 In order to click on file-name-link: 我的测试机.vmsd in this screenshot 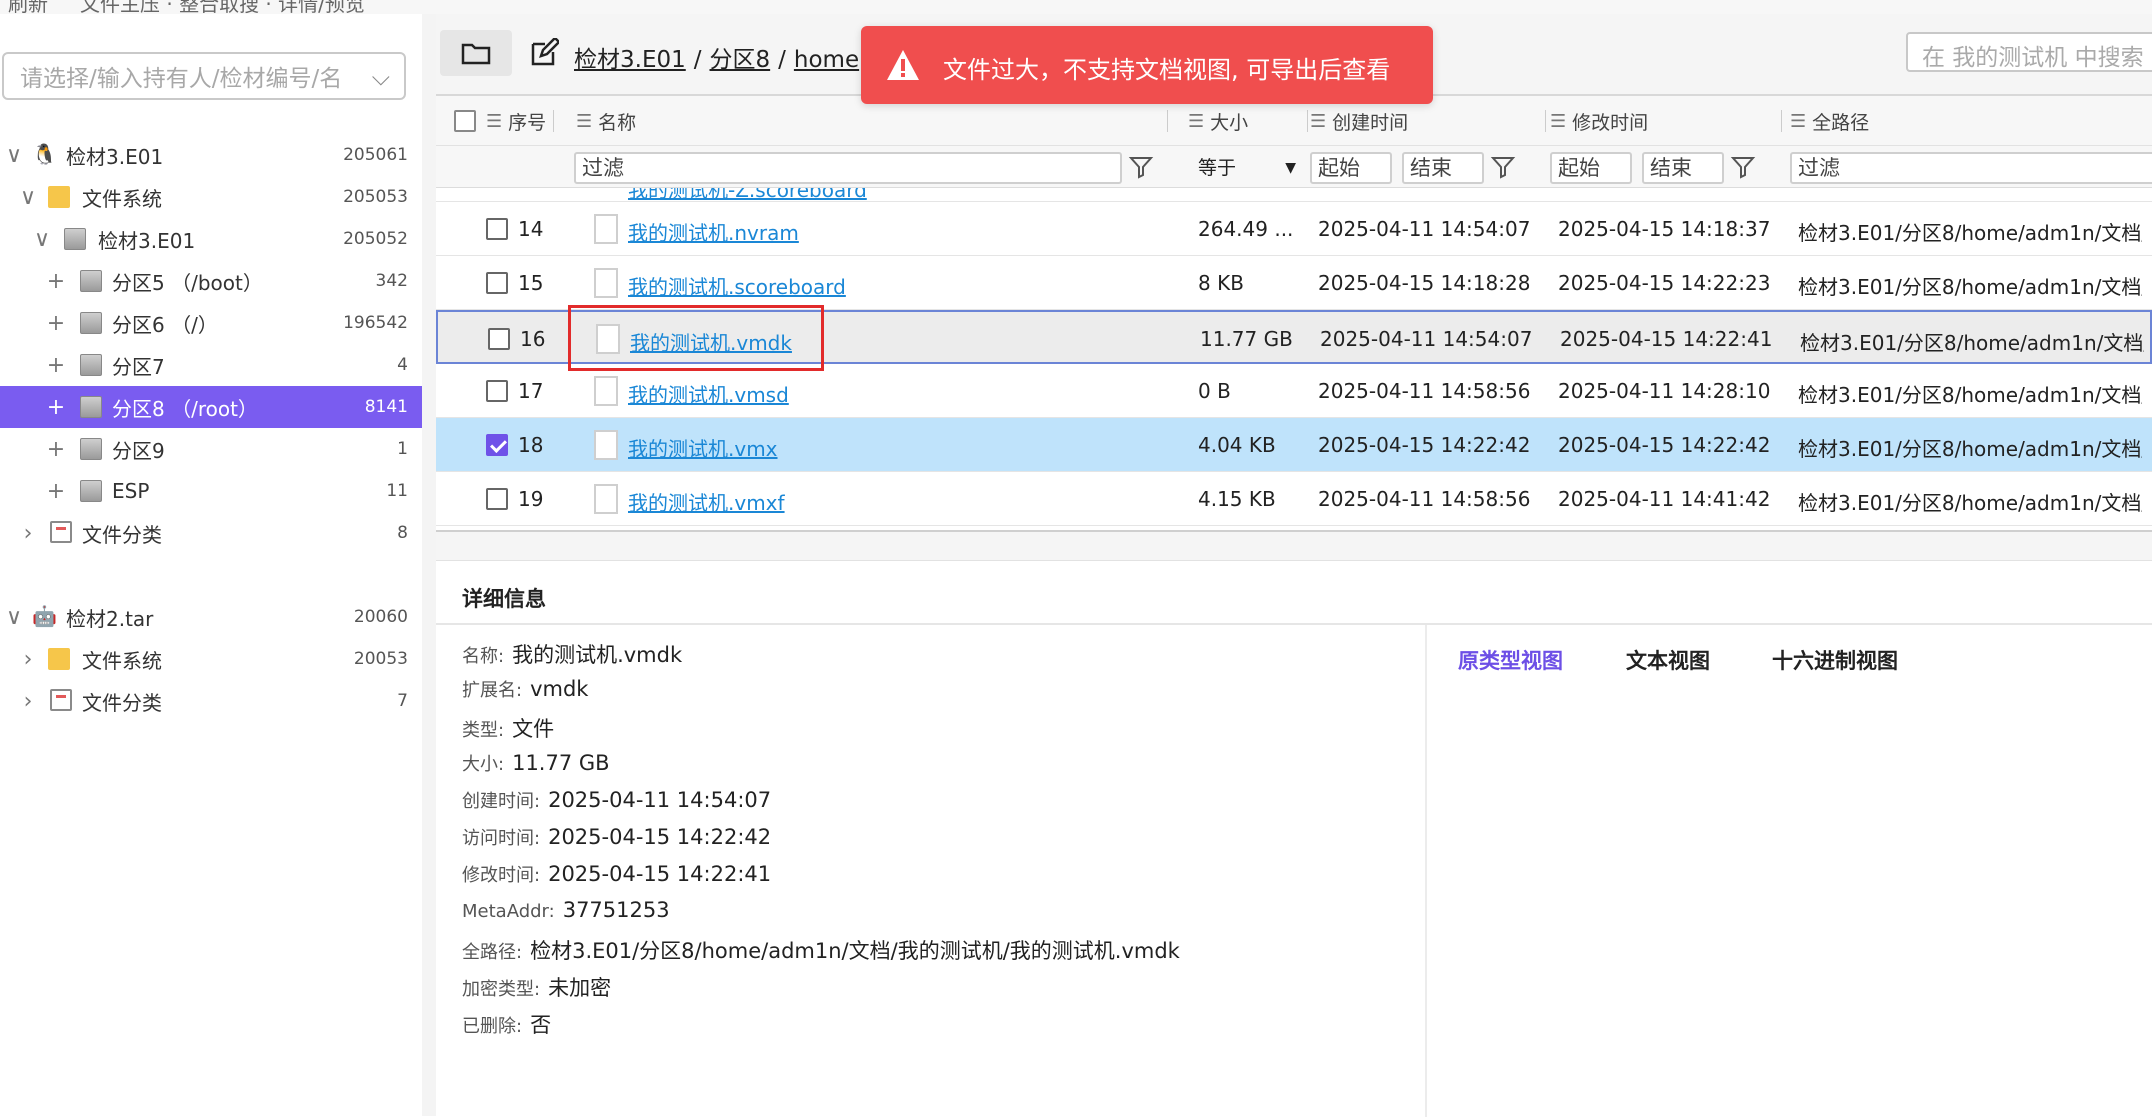, I will do `click(708, 393)`.